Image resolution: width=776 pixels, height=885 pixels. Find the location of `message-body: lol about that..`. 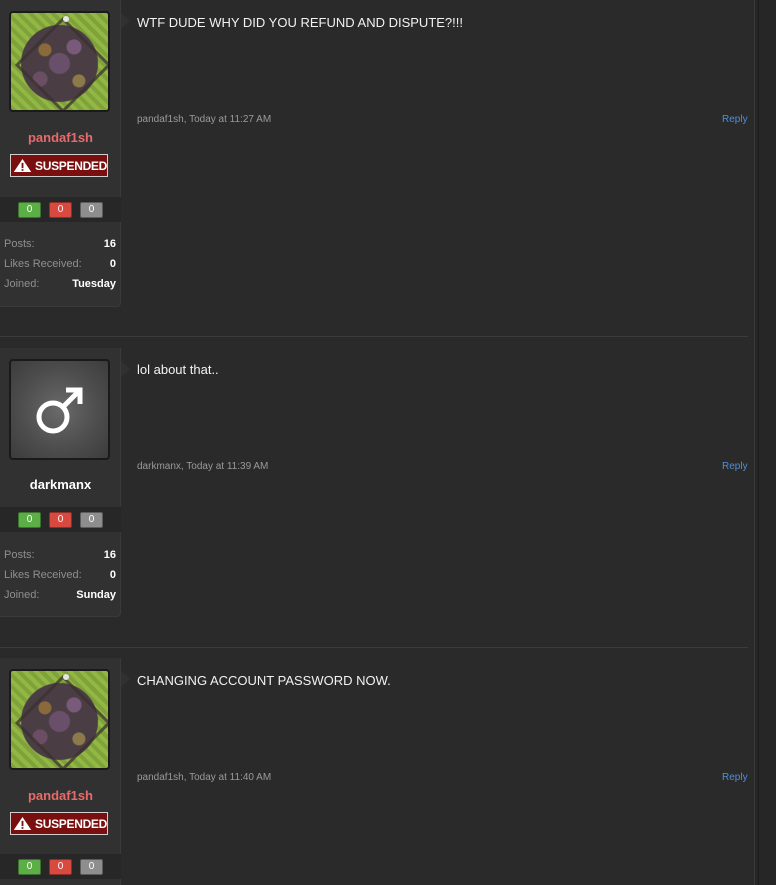

message-body: lol about that.. is located at coordinates (178, 369).